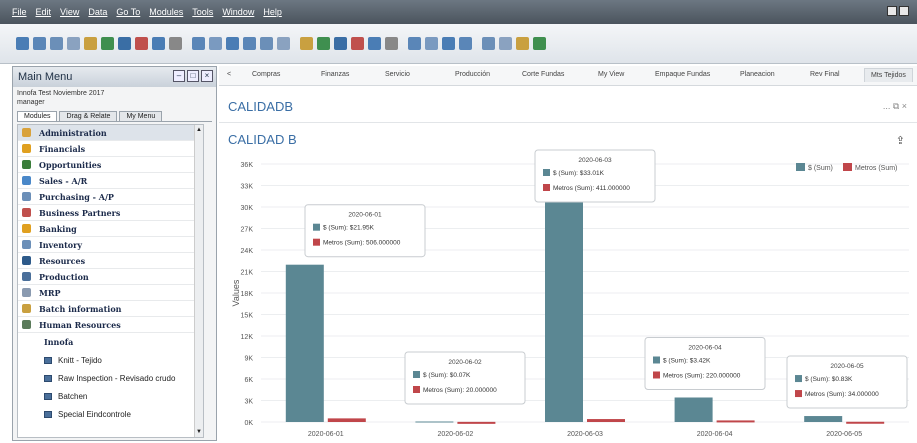  Describe the element at coordinates (539, 43) in the screenshot. I see `help-icon` at that location.